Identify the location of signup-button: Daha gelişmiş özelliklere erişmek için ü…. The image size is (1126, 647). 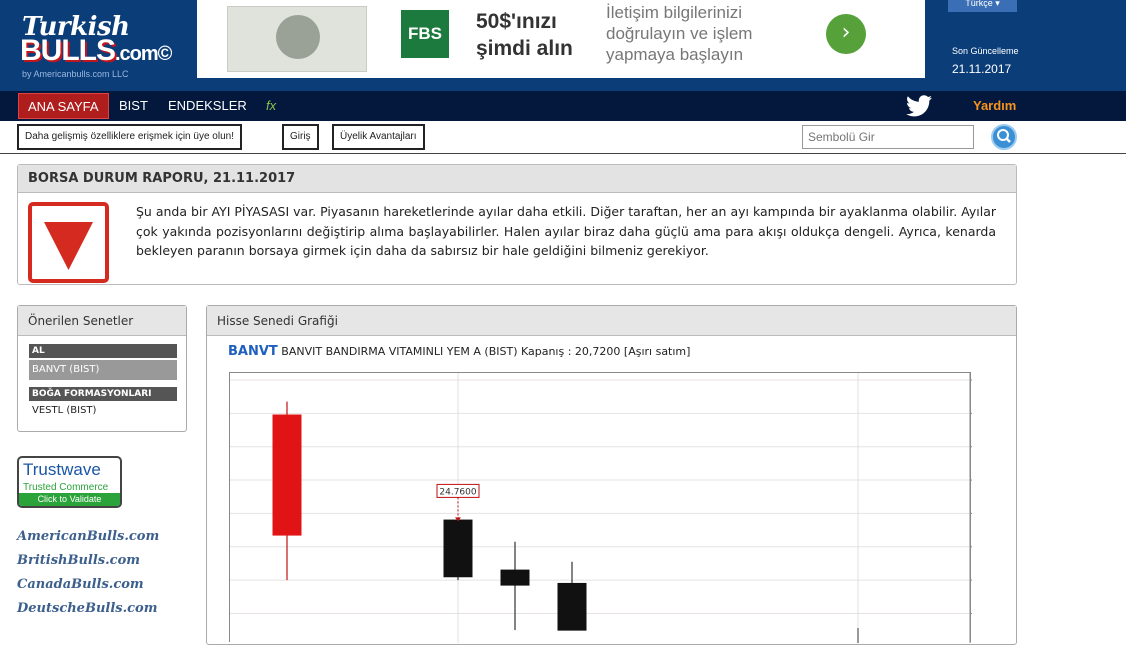
(129, 137).